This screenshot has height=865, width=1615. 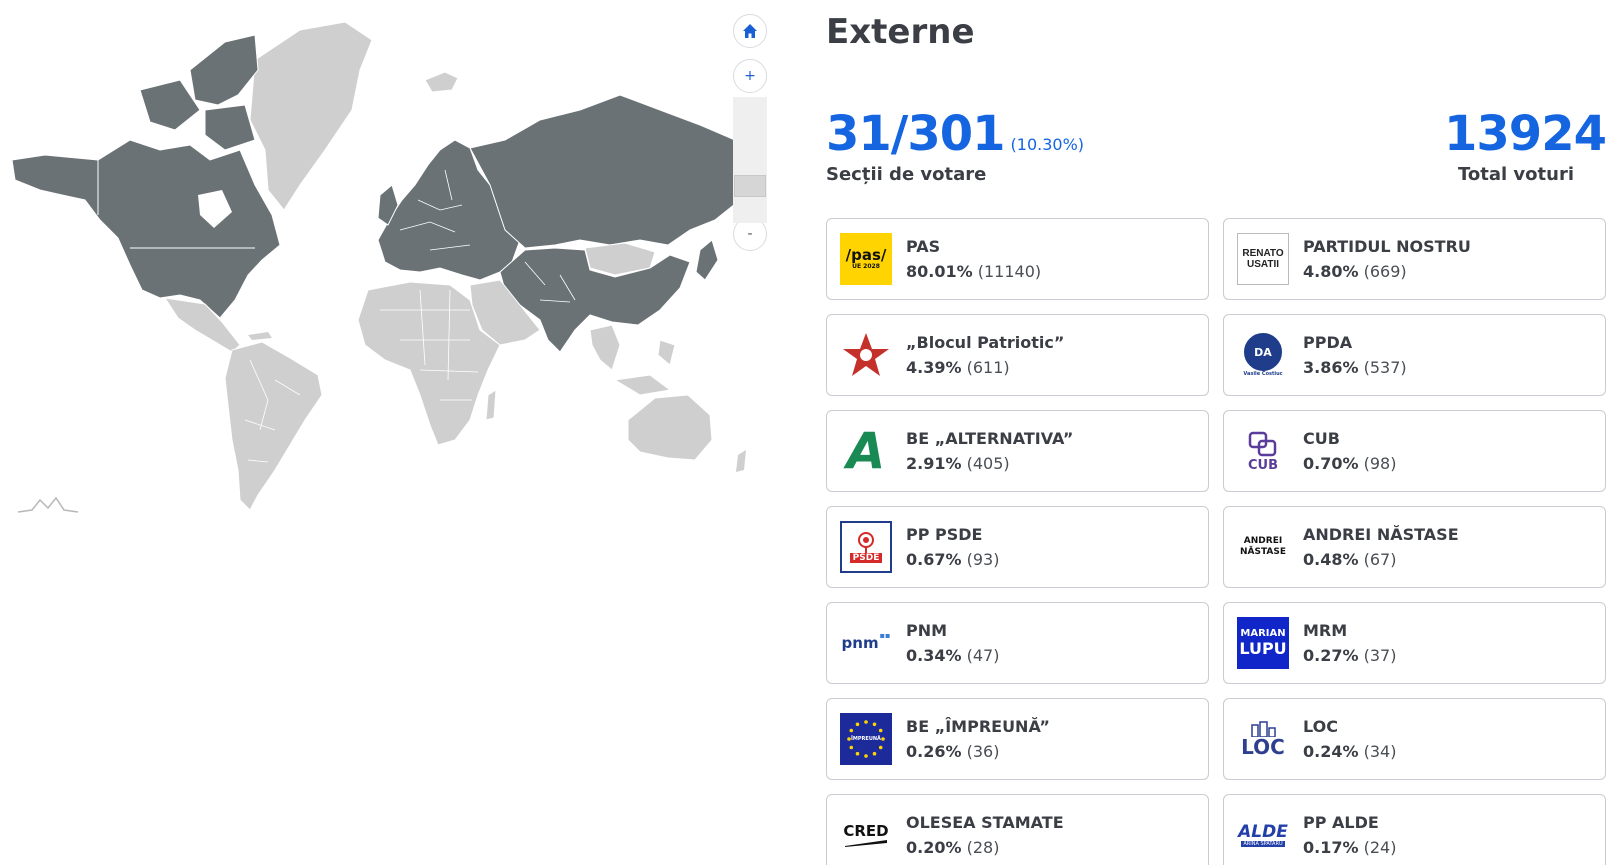 What do you see at coordinates (1385, 271) in the screenshot?
I see `party-votes: (669)` at bounding box center [1385, 271].